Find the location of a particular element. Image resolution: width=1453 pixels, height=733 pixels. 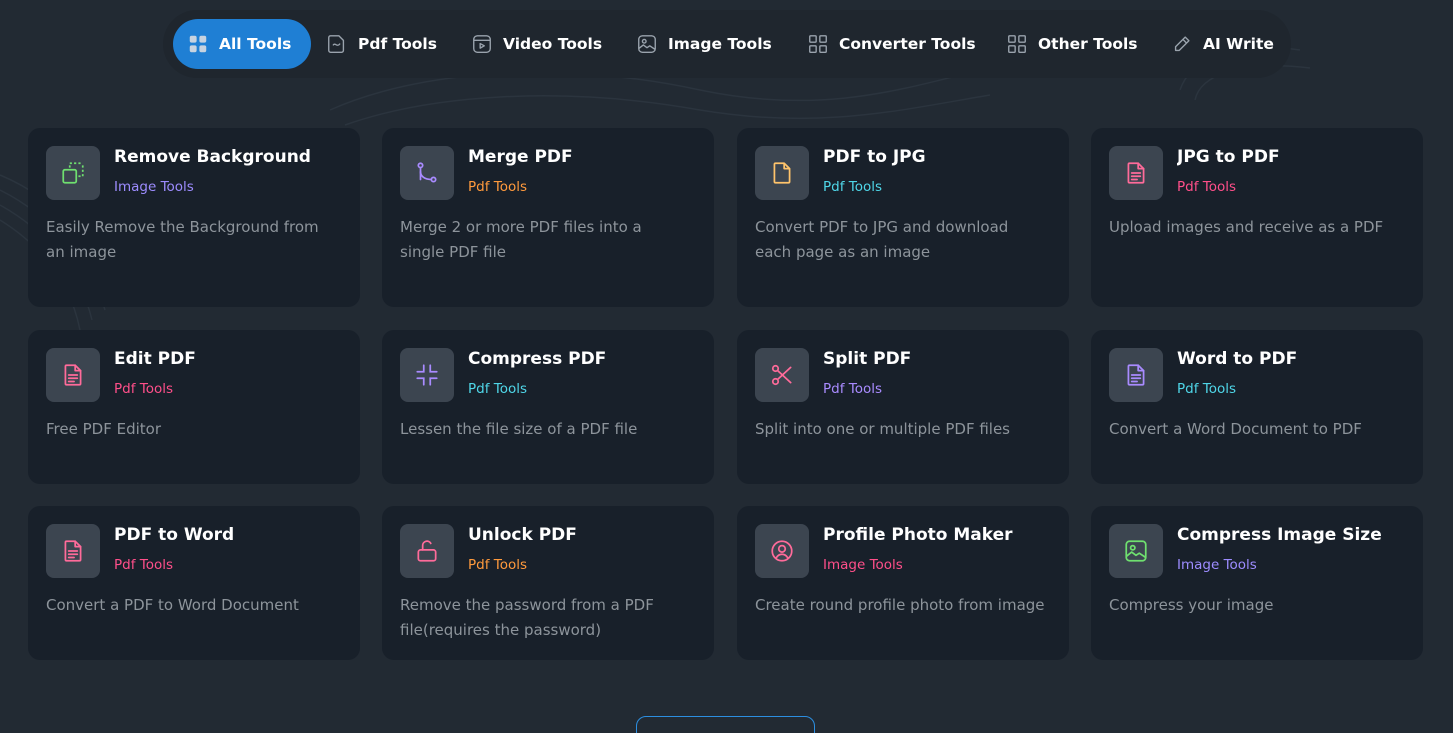

tool-title: Split PDF is located at coordinates (867, 359).